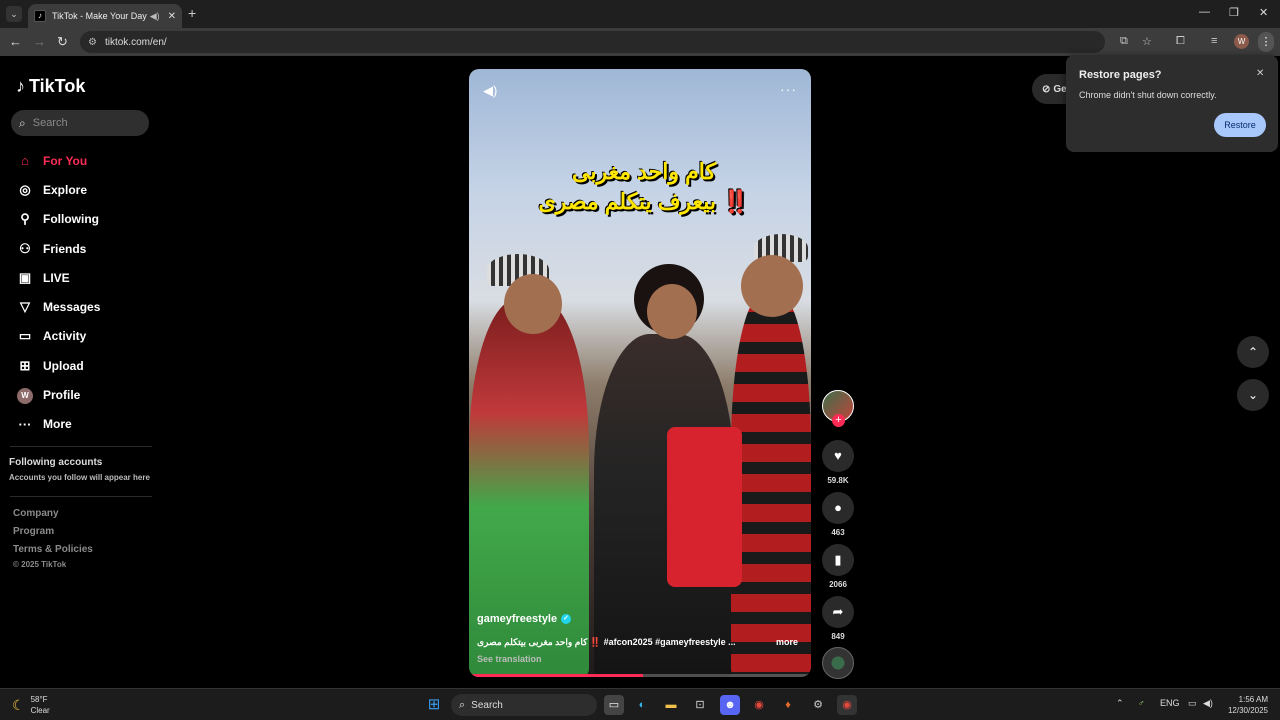 This screenshot has width=1280, height=720. What do you see at coordinates (65, 336) in the screenshot?
I see `nav-label: Activity` at bounding box center [65, 336].